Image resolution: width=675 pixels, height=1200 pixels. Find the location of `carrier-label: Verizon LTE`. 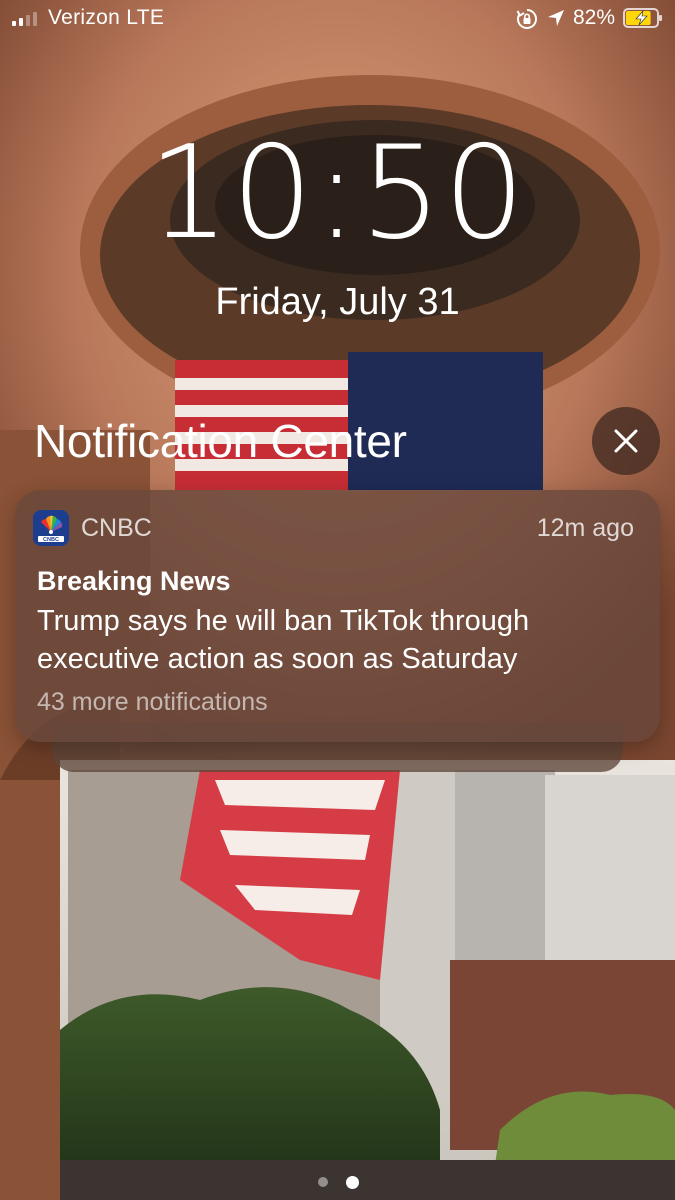

carrier-label: Verizon LTE is located at coordinates (106, 17).